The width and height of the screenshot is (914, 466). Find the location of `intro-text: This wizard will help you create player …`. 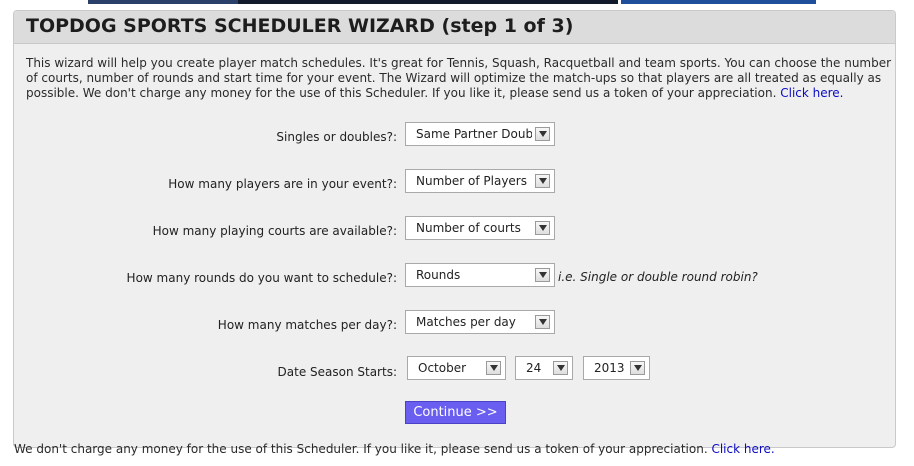

intro-text: This wizard will help you create player … is located at coordinates (459, 78).